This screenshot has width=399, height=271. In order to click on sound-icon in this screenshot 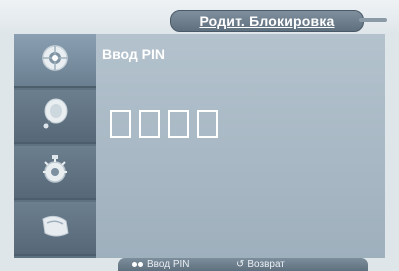, I will do `click(55, 116)`.